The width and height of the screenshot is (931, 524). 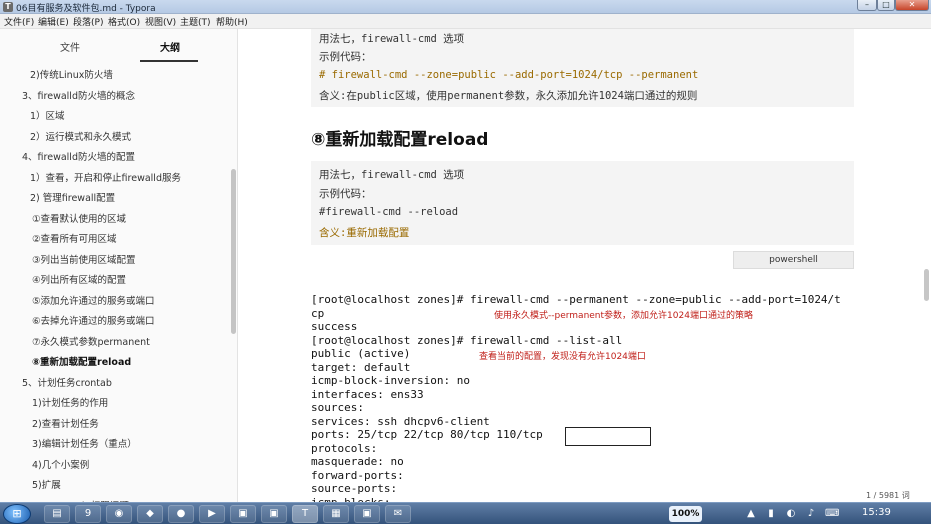 I want to click on maximize-button: □, so click(x=886, y=5).